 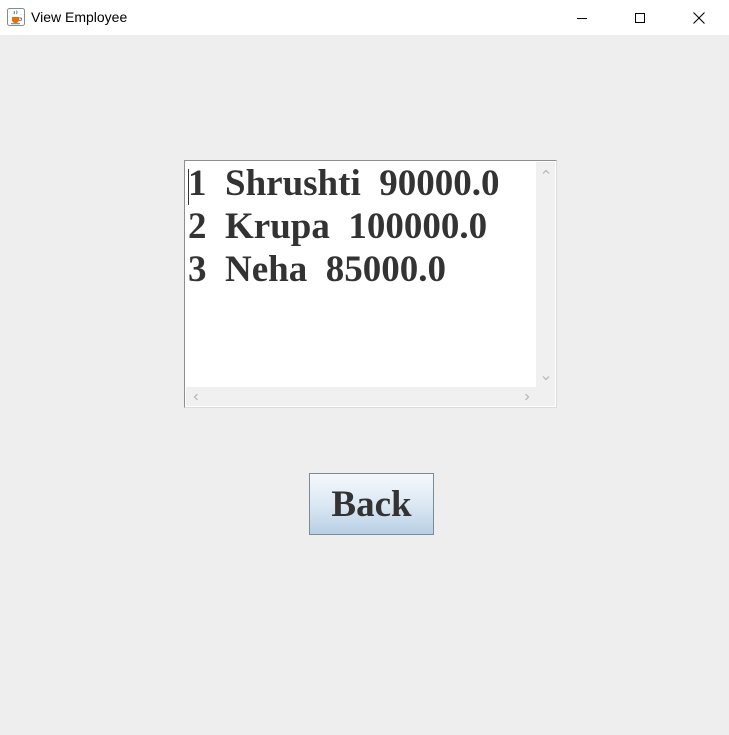 I want to click on employee-line: 2 Krupa 100000.0, so click(x=338, y=226).